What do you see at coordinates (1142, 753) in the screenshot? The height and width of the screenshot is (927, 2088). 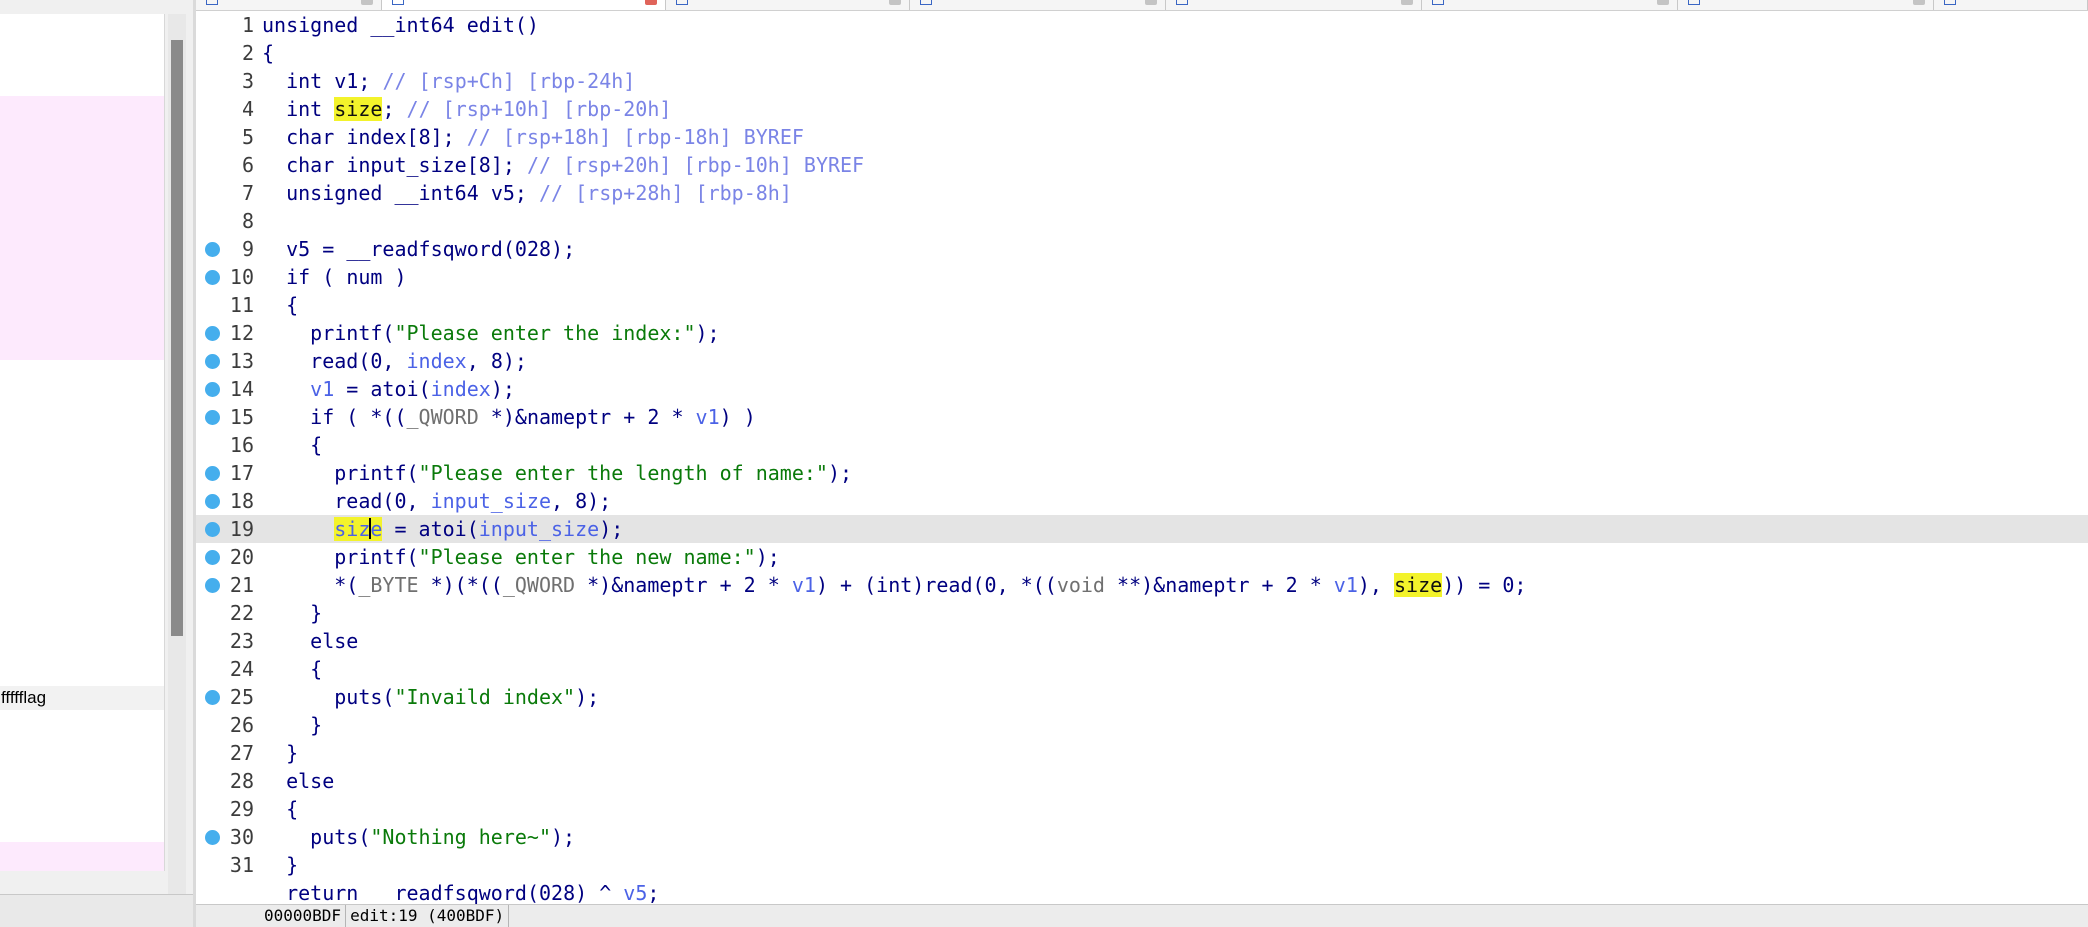 I see `code-line: 27 }` at bounding box center [1142, 753].